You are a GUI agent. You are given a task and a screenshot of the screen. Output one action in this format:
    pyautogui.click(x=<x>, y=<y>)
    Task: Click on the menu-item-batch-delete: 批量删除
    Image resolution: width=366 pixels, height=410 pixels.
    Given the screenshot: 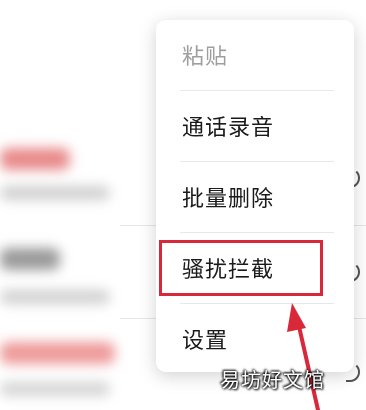 What is the action you would take?
    pyautogui.click(x=255, y=197)
    